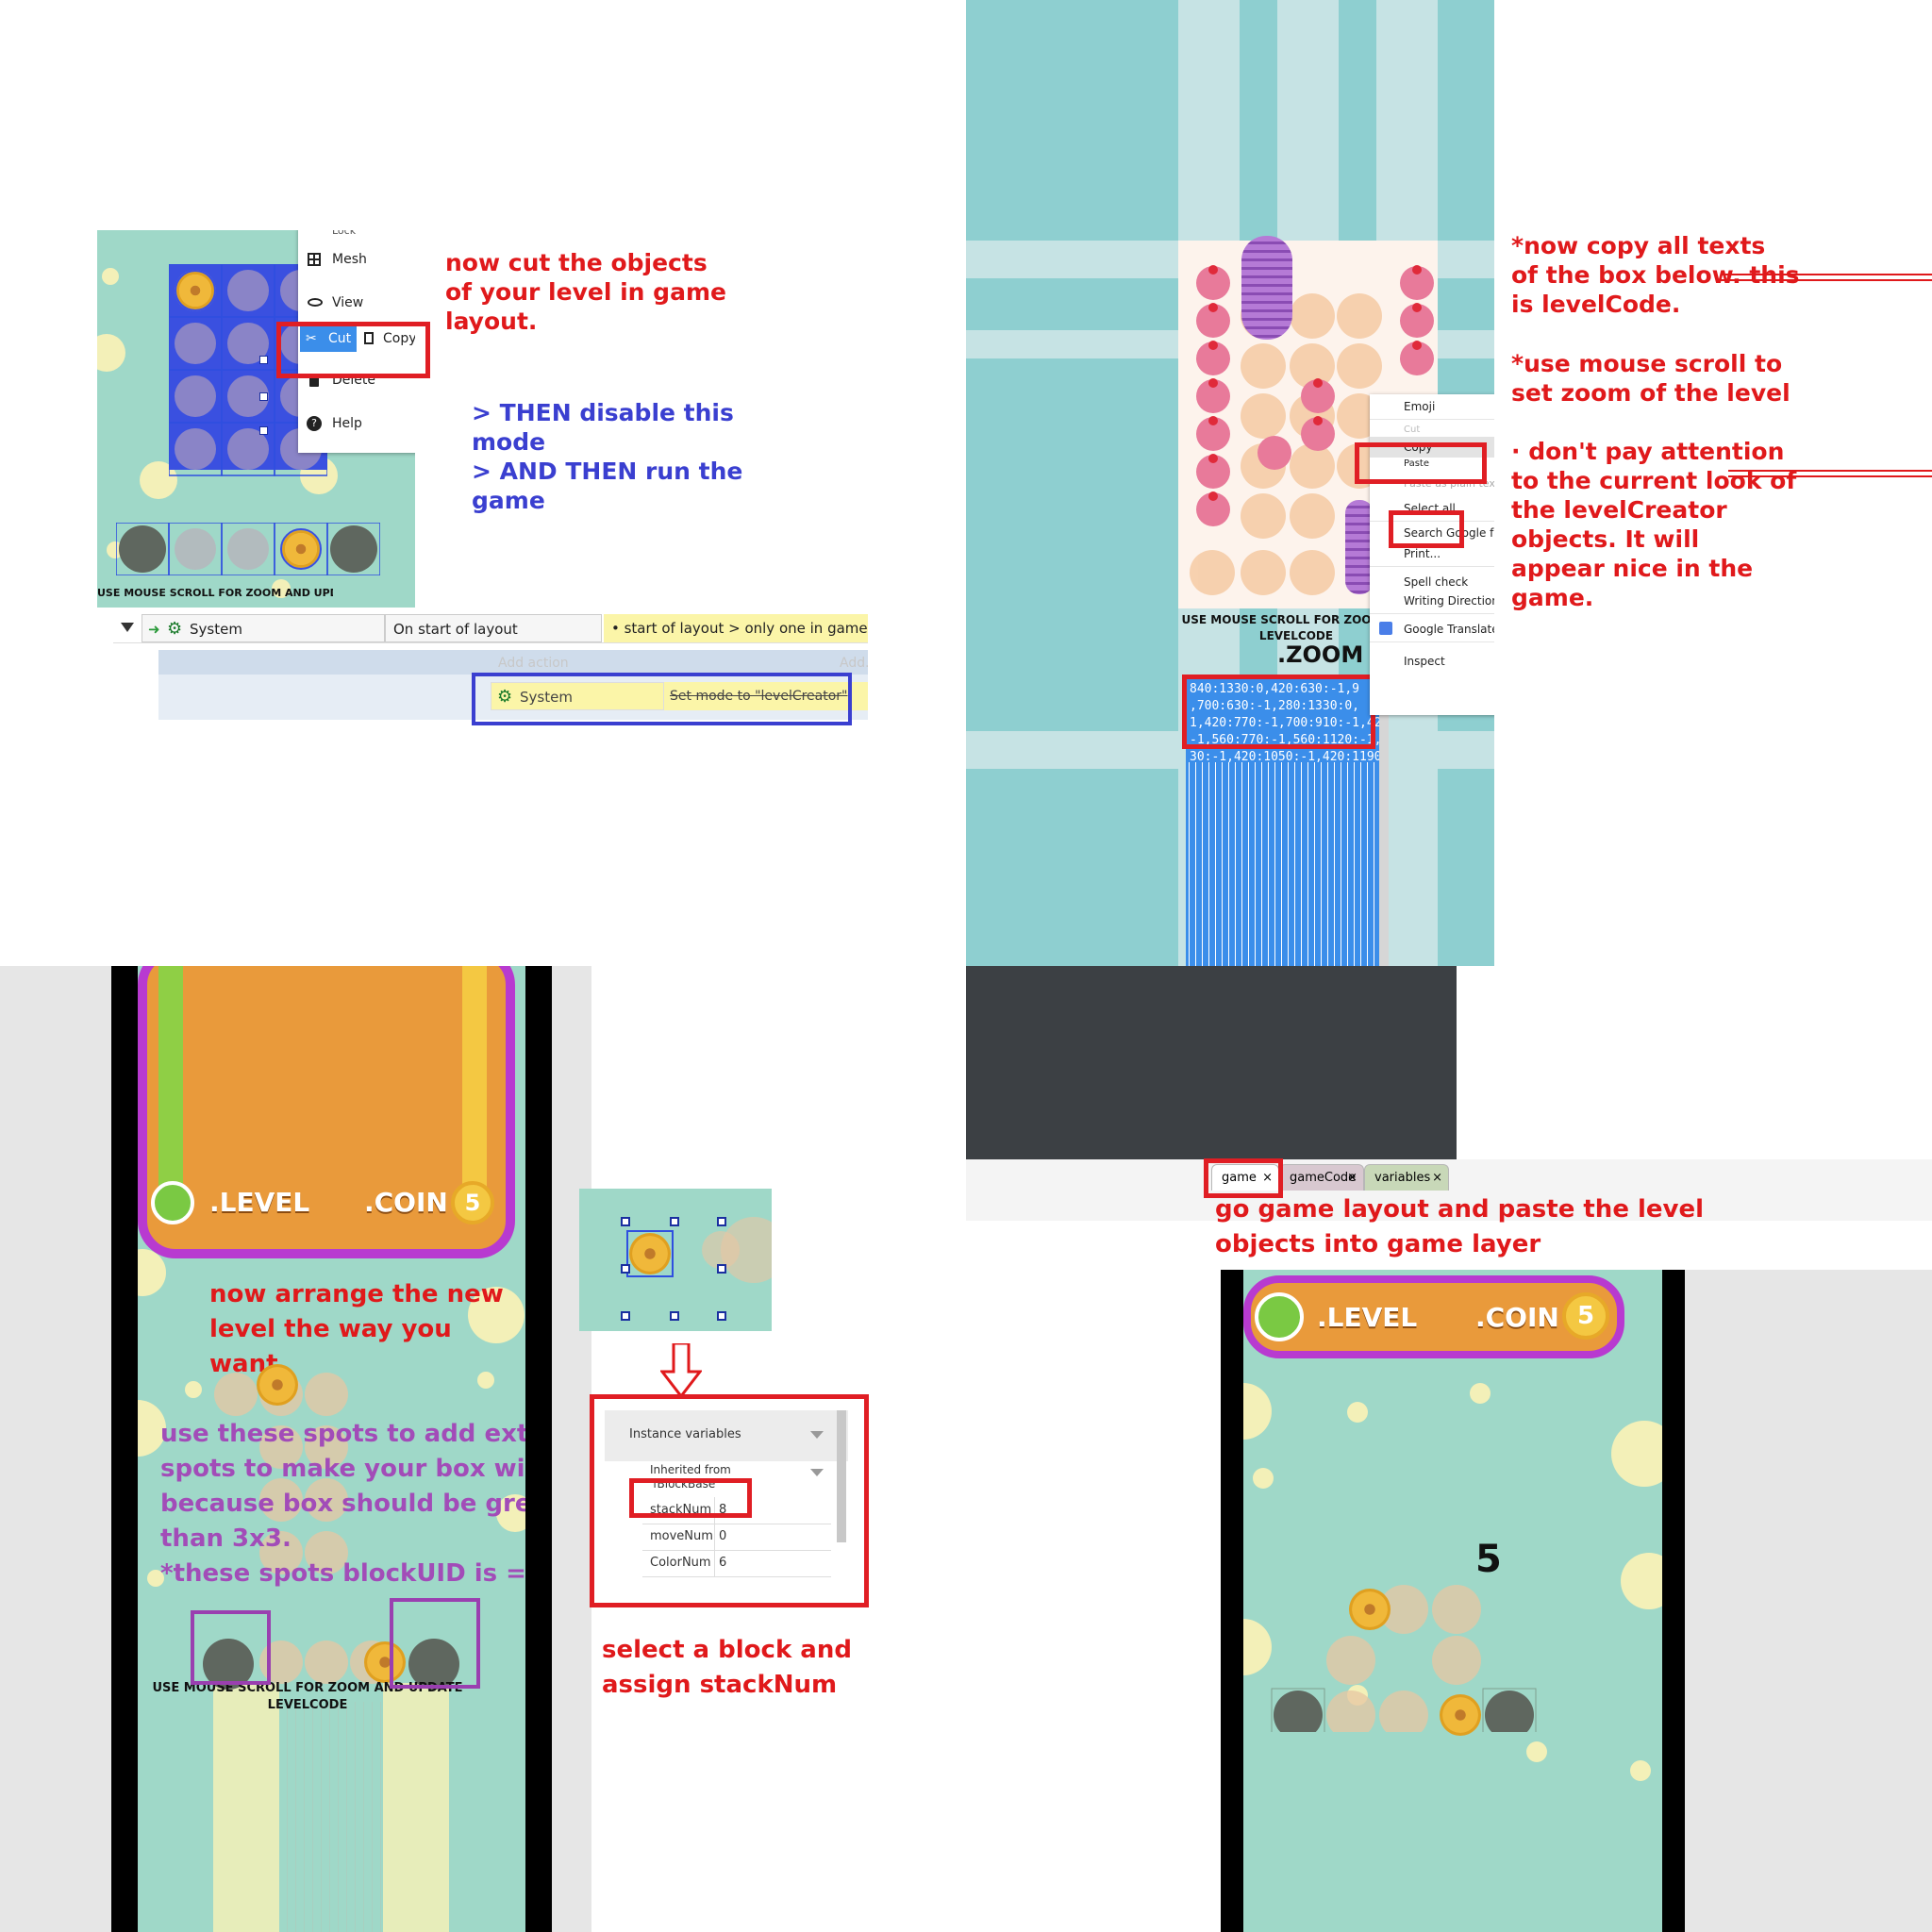 The height and width of the screenshot is (1932, 1932). Describe the element at coordinates (1432, 661) in the screenshot. I see `menu-item-inspect: Inspect` at that location.